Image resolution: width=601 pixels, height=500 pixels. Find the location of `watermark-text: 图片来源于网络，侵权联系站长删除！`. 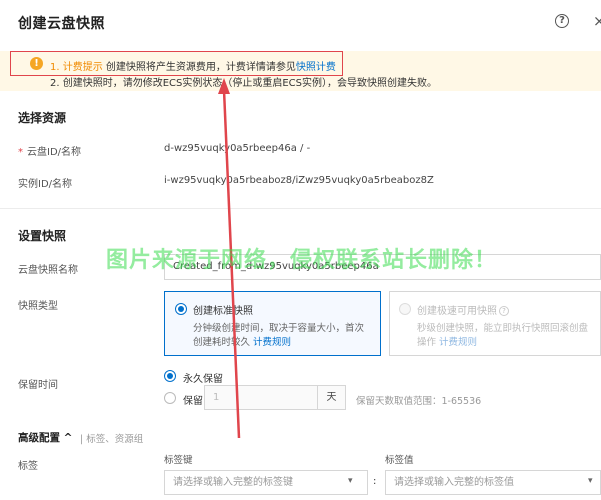

watermark-text: 图片来源于网络，侵权联系站长删除！ is located at coordinates (302, 260).